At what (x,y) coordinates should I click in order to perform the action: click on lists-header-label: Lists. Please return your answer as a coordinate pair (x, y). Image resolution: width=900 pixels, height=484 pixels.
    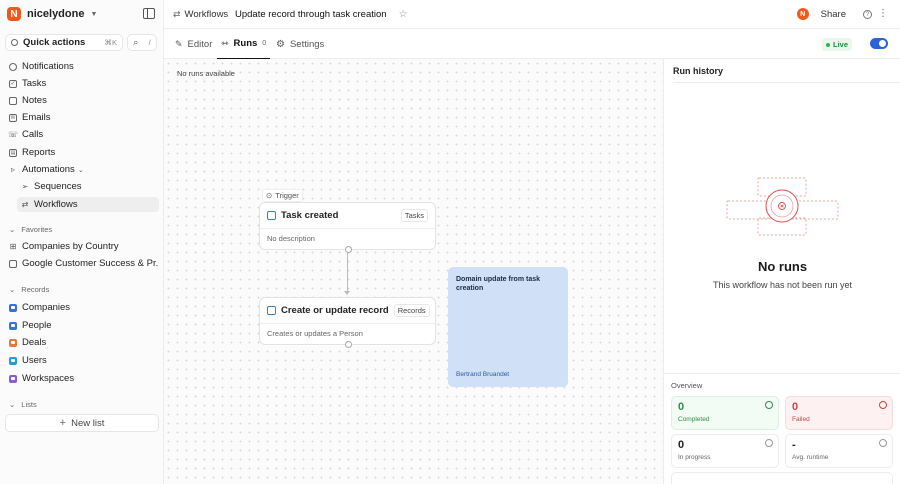
    Looking at the image, I should click on (29, 404).